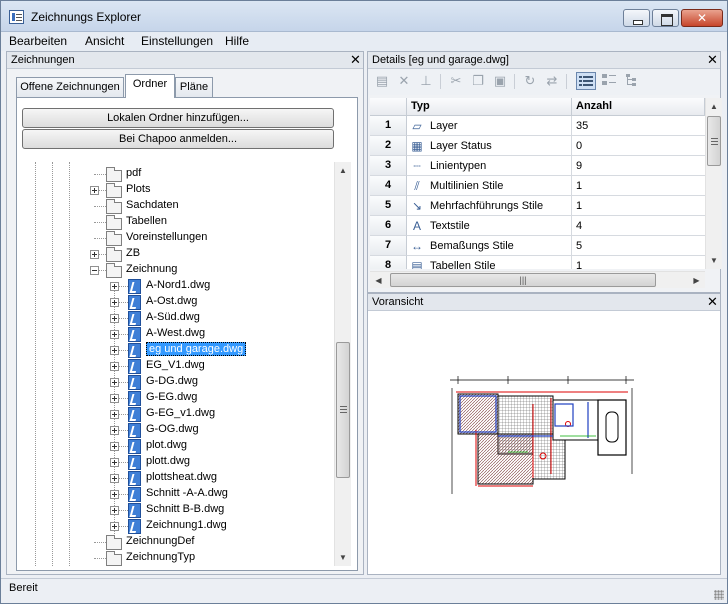 This screenshot has height=604, width=728. What do you see at coordinates (70, 87) in the screenshot?
I see `tab-offene-zeichnungen: Offene Zeichnungen` at bounding box center [70, 87].